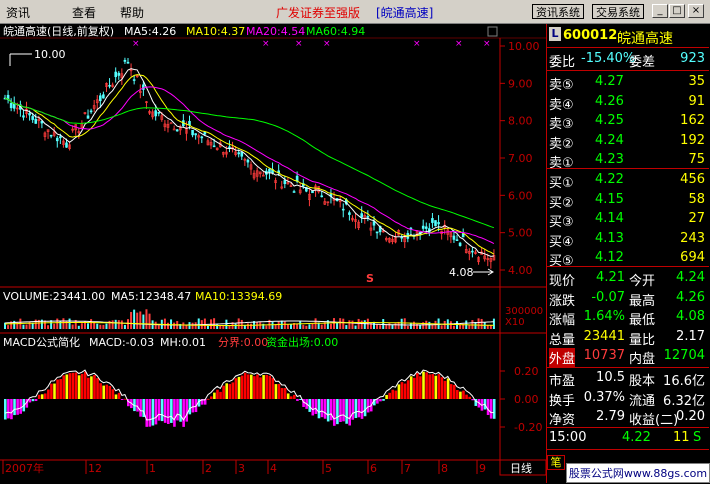  Describe the element at coordinates (628, 201) in the screenshot. I see `bid-row: 买② 4.15 58` at that location.